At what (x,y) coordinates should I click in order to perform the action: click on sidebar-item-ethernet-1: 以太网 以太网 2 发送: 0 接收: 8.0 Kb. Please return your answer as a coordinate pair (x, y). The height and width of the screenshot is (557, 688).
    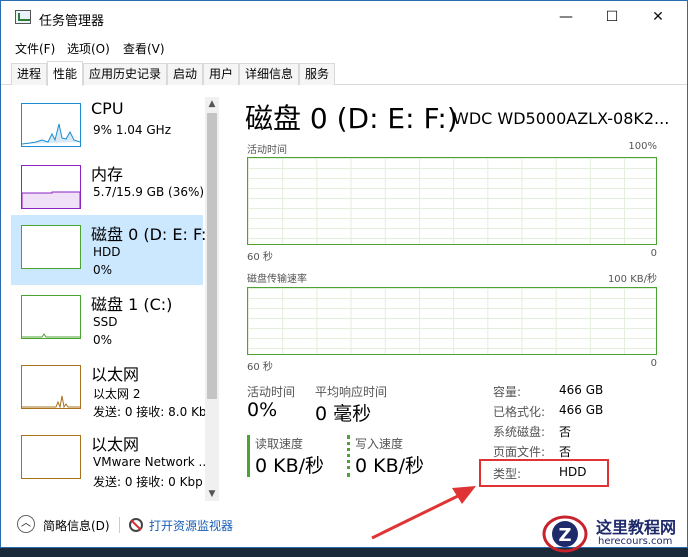
    Looking at the image, I should click on (109, 390).